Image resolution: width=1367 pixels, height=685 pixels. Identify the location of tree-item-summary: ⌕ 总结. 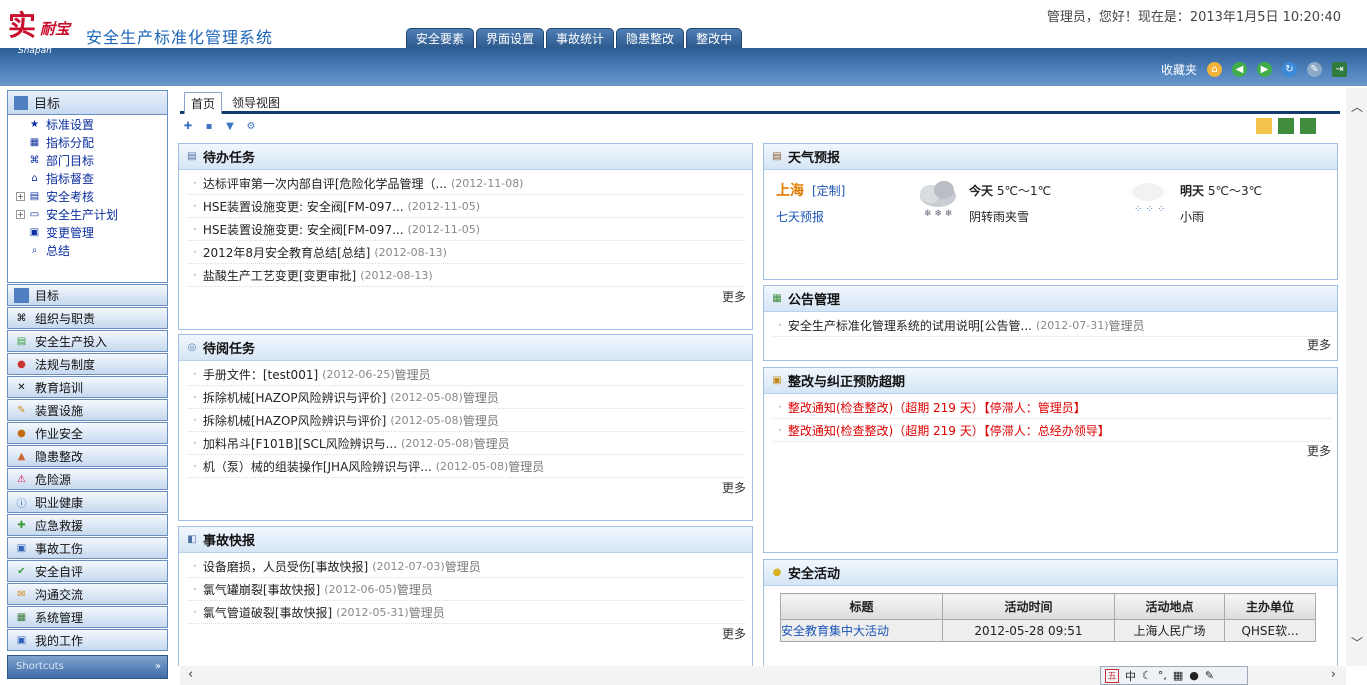
(87, 250).